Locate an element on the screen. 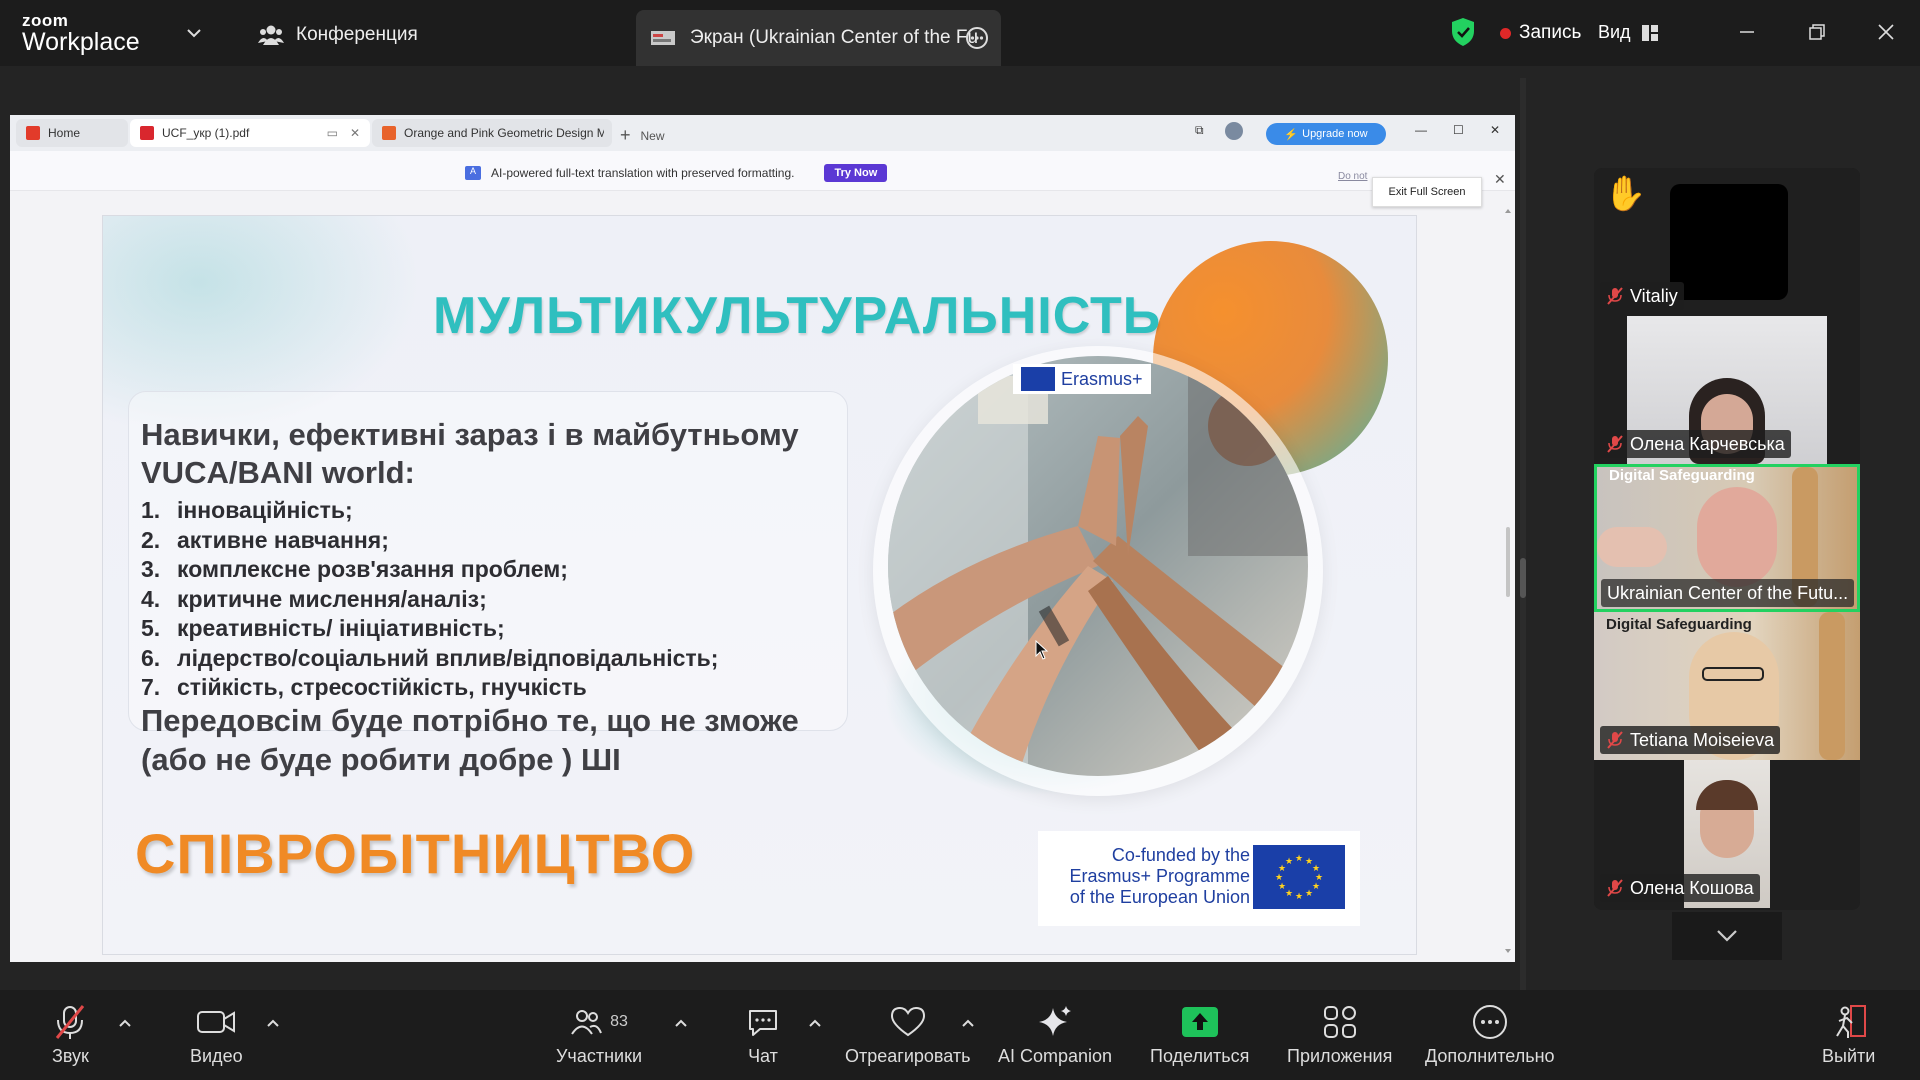 The height and width of the screenshot is (1080, 1920). list-item: 4. критичне мислення/аналіз; is located at coordinates (314, 598).